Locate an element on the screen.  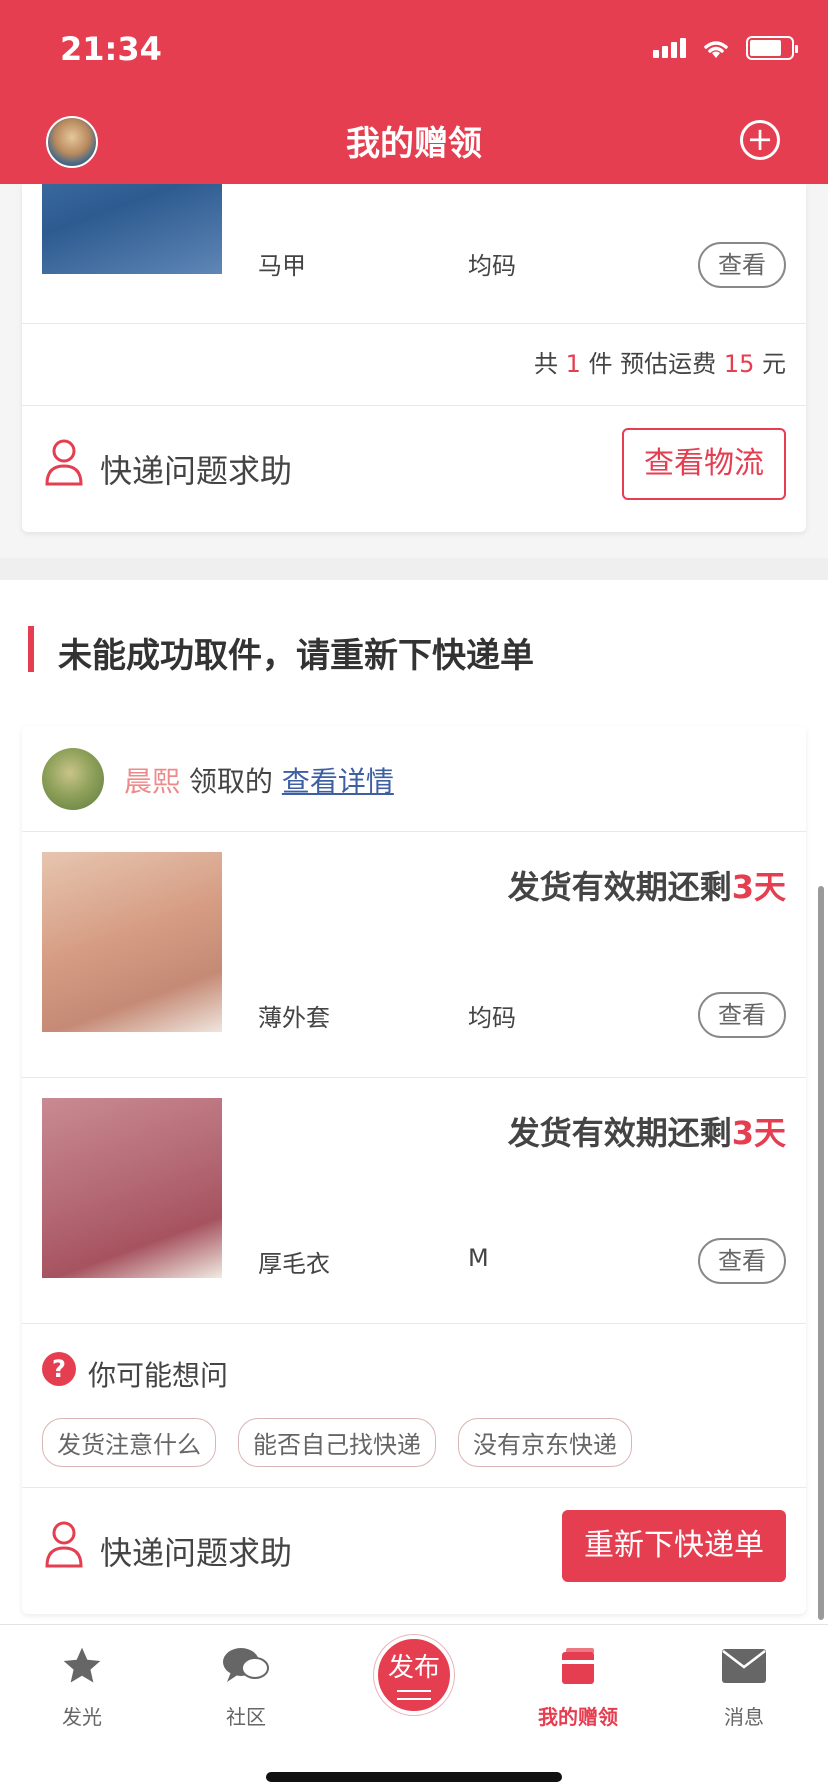
tab-publish: 发布 is located at coordinates (414, 1675).